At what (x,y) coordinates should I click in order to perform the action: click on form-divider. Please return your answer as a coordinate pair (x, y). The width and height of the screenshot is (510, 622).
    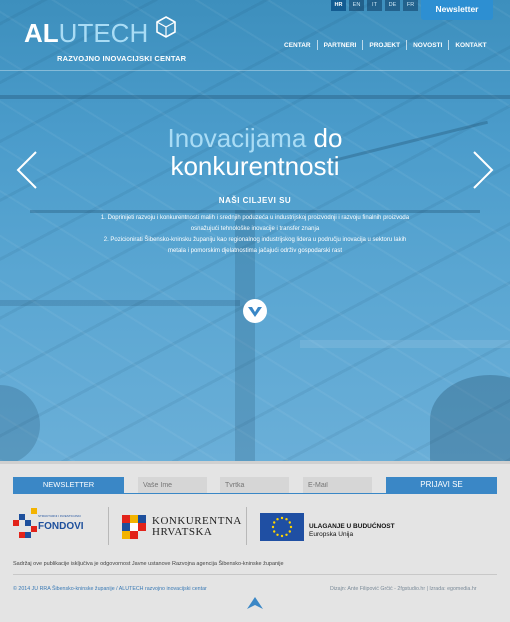
    Looking at the image, I should click on (255, 493).